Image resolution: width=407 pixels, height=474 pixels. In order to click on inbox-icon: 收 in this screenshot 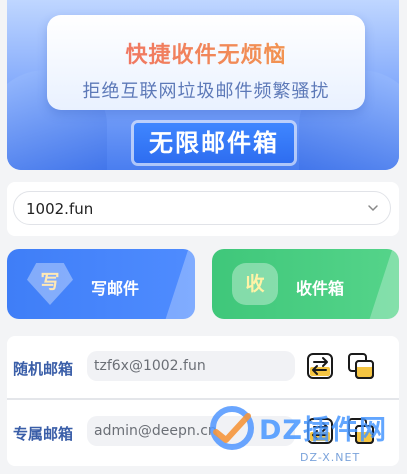, I will do `click(255, 284)`.